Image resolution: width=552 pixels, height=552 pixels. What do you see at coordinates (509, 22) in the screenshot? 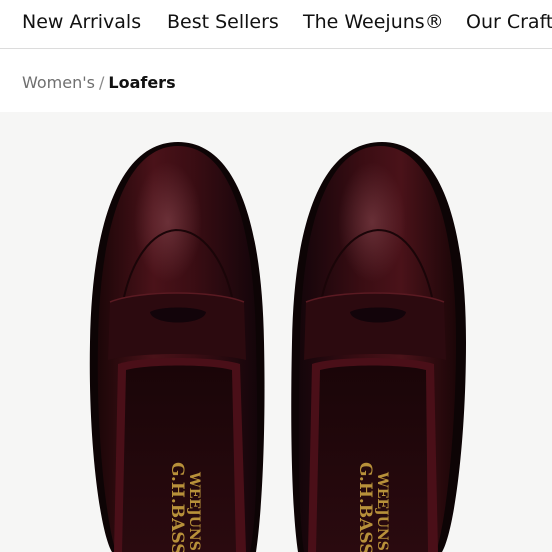
I see `nav-our-craft: Our Craft` at bounding box center [509, 22].